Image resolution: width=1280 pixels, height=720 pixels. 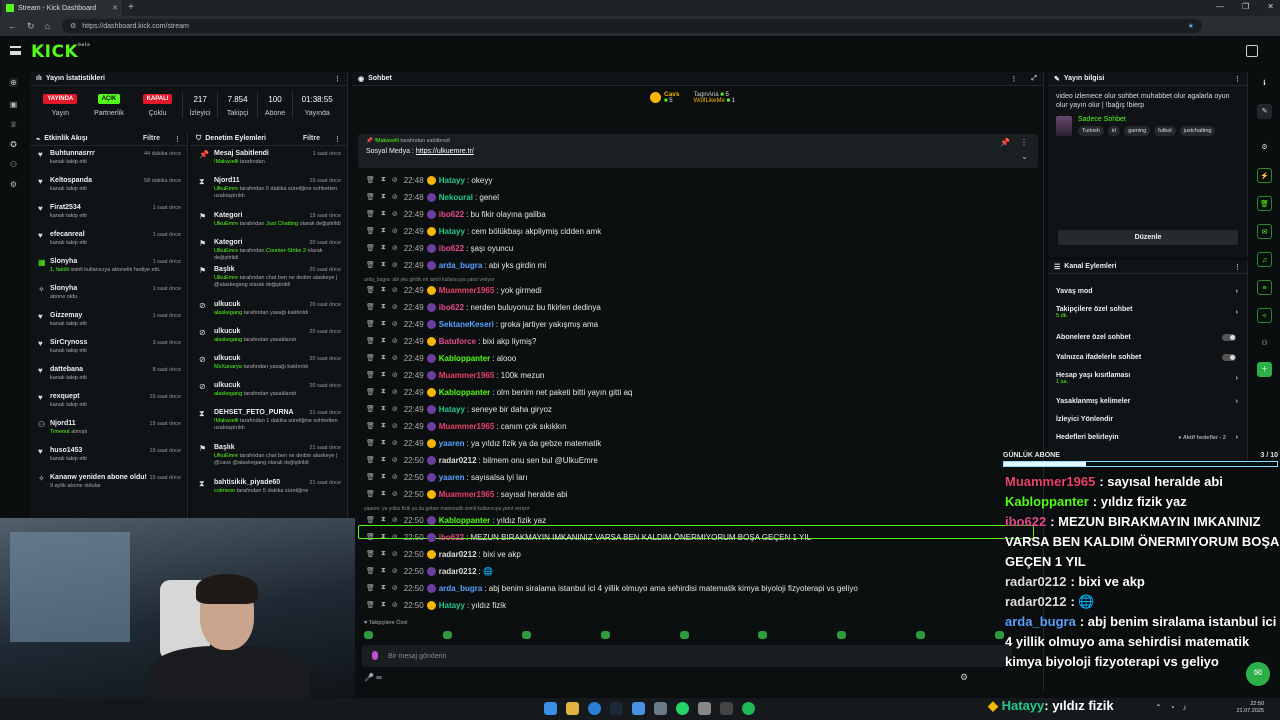 What do you see at coordinates (429, 180) in the screenshot?
I see `chat-message: 🗑 ⧗ ⊘ 22:48 Hatayy: okeyy` at bounding box center [429, 180].